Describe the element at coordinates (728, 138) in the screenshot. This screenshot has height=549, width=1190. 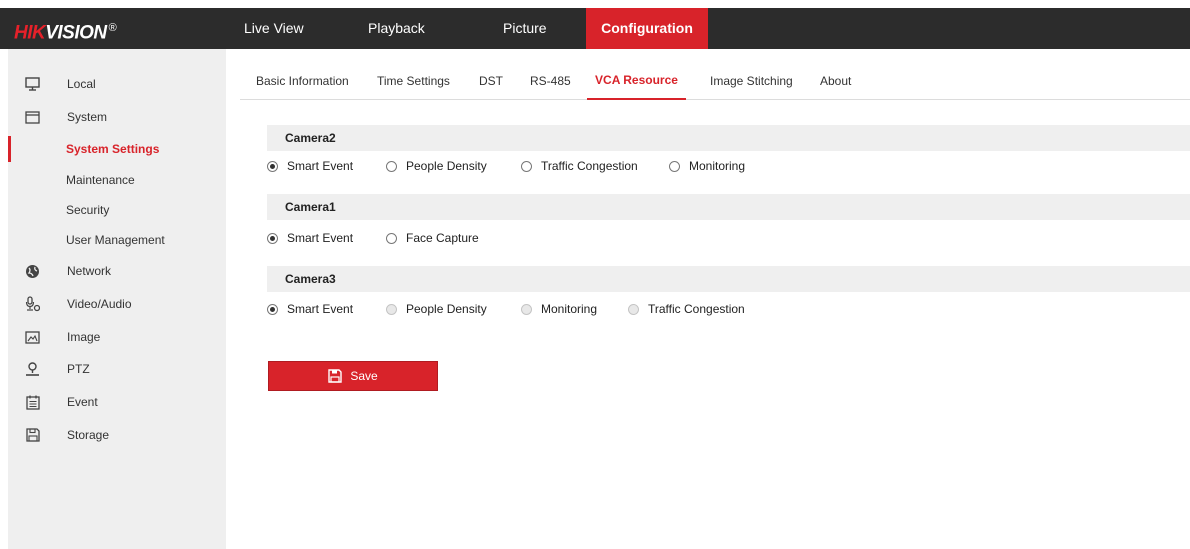
I see `camera-section-header: Camera2` at that location.